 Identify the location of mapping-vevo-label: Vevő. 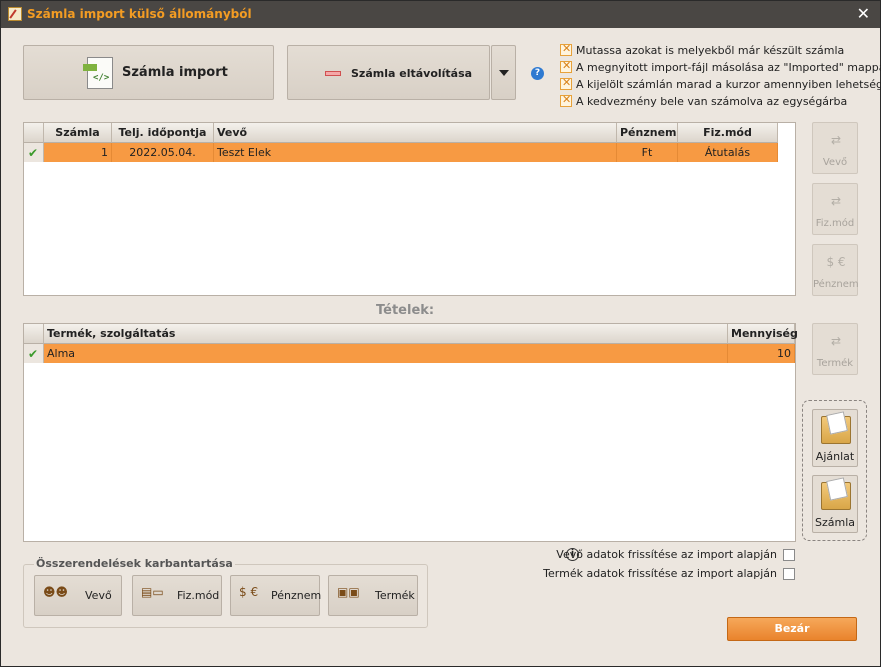
(98, 595).